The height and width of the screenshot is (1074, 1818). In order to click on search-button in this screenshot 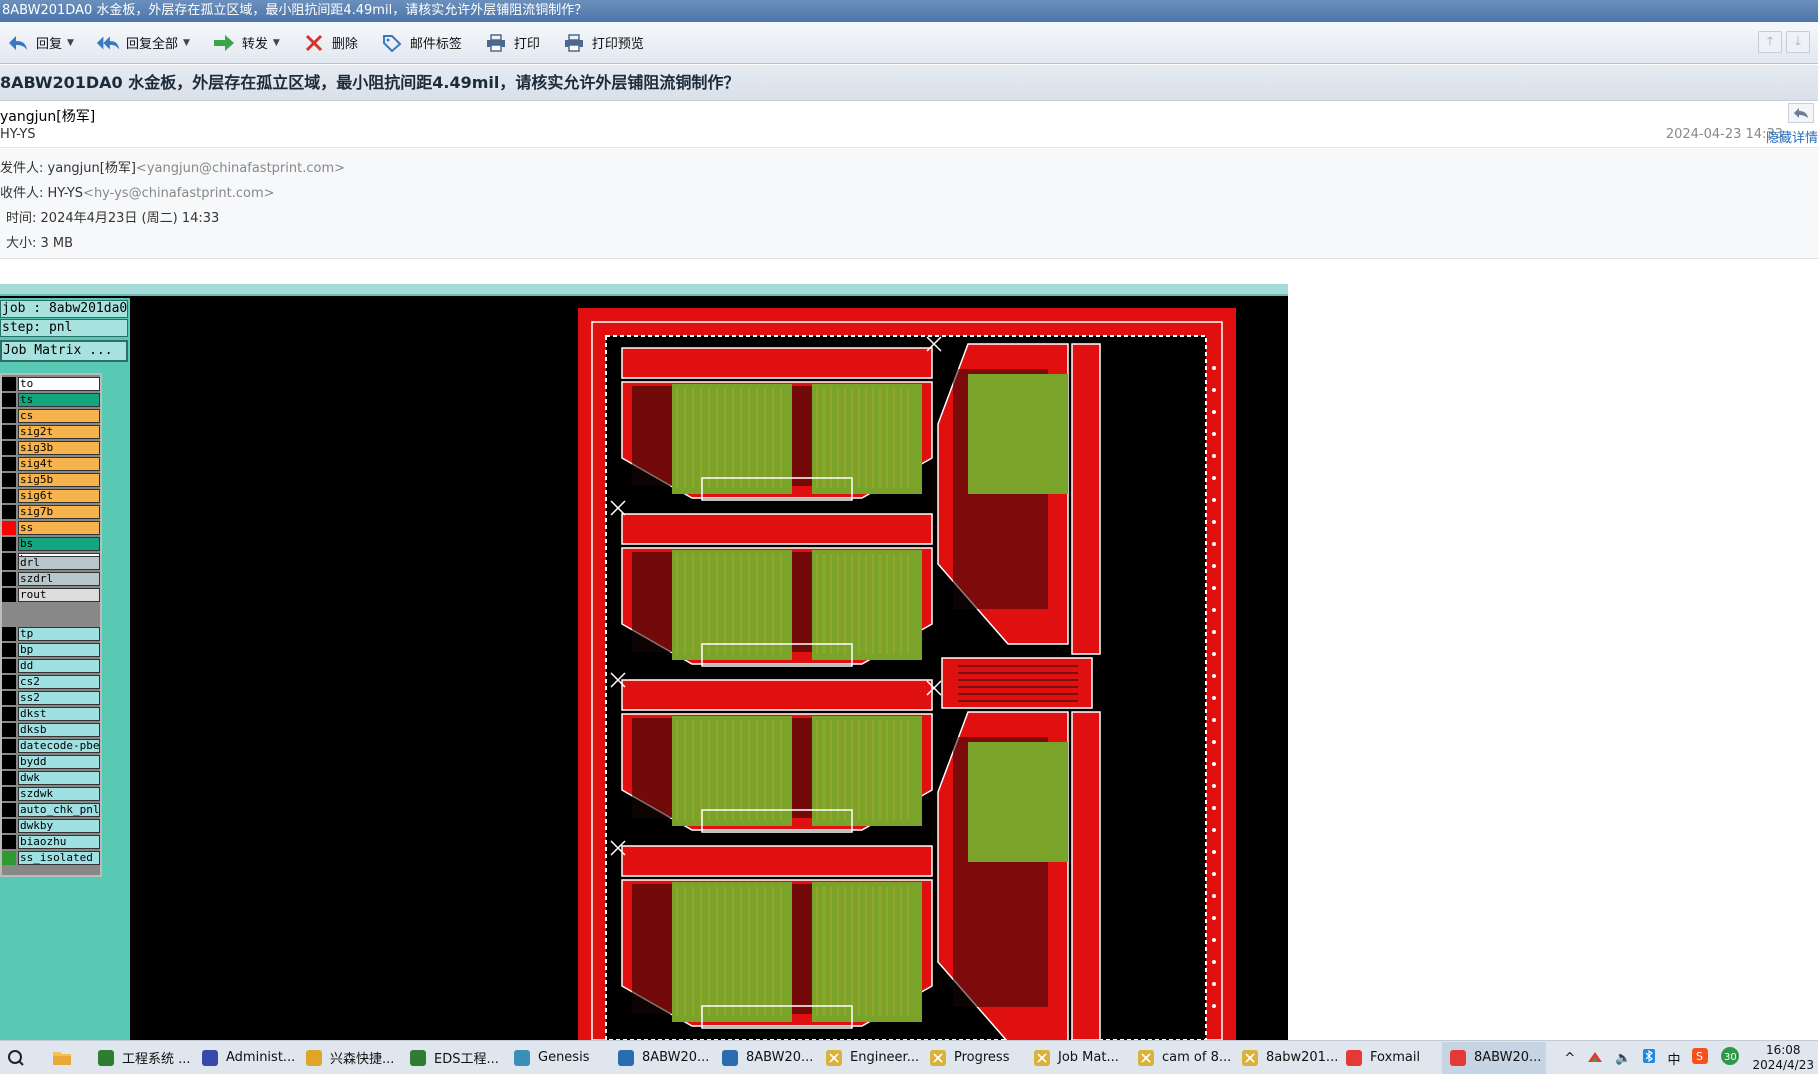, I will do `click(23, 1058)`.